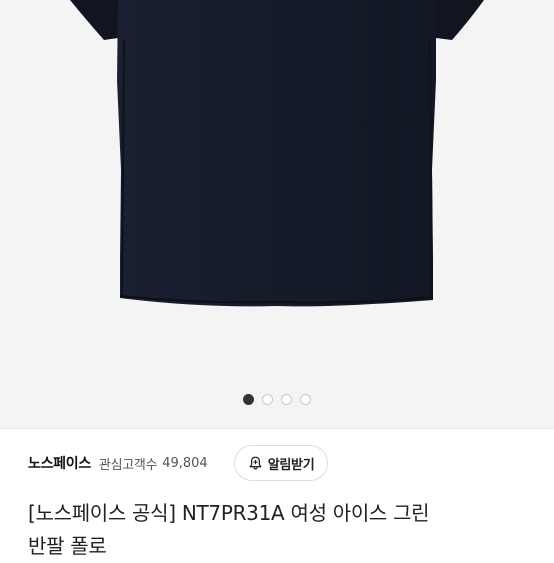 The height and width of the screenshot is (563, 554). Describe the element at coordinates (255, 463) in the screenshot. I see `bell-plus-icon` at that location.